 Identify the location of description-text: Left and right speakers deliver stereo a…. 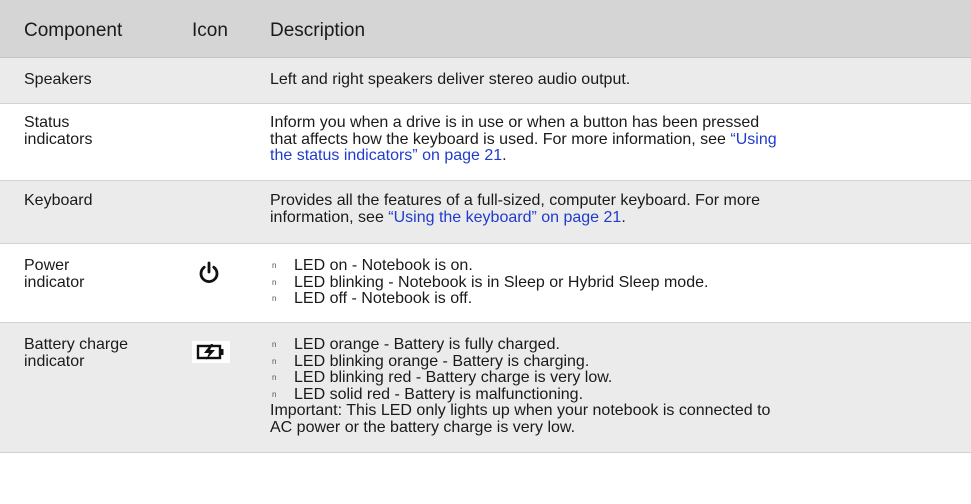
(450, 79).